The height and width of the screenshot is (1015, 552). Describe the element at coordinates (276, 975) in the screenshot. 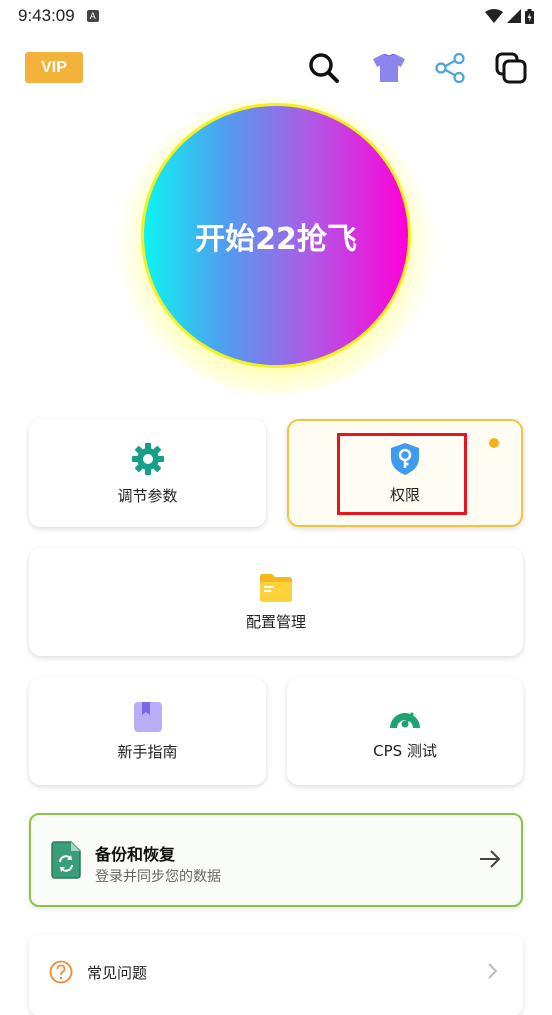

I see `faq-card: 常见问题` at that location.